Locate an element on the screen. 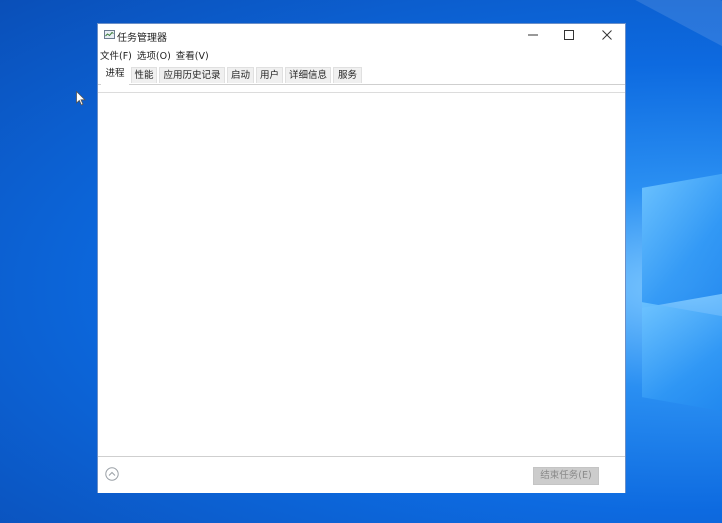 This screenshot has height=523, width=722. tab-processes: 进程 is located at coordinates (115, 75).